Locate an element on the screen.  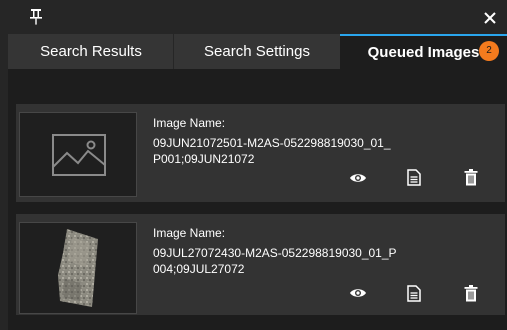
tab-search-settings: Search Settings is located at coordinates (257, 51).